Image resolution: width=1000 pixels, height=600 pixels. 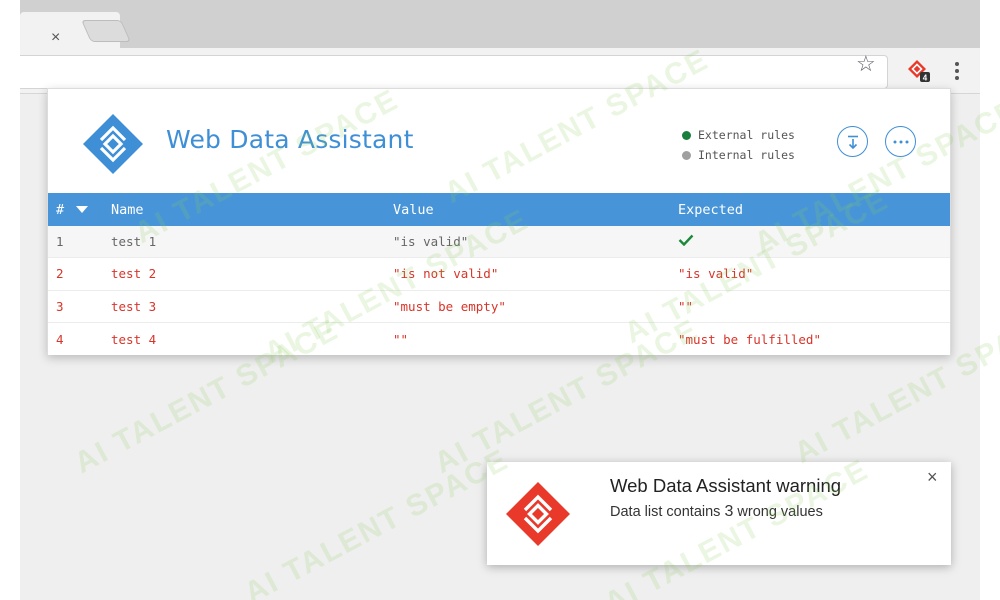 What do you see at coordinates (686, 306) in the screenshot?
I see `row-expected: ""` at bounding box center [686, 306].